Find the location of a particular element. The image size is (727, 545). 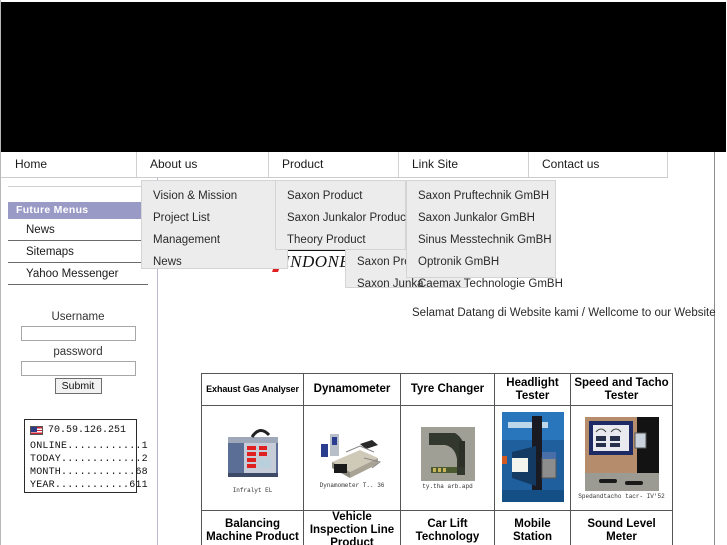

counter-row-online: ONLINE............1 is located at coordinates (89, 446).